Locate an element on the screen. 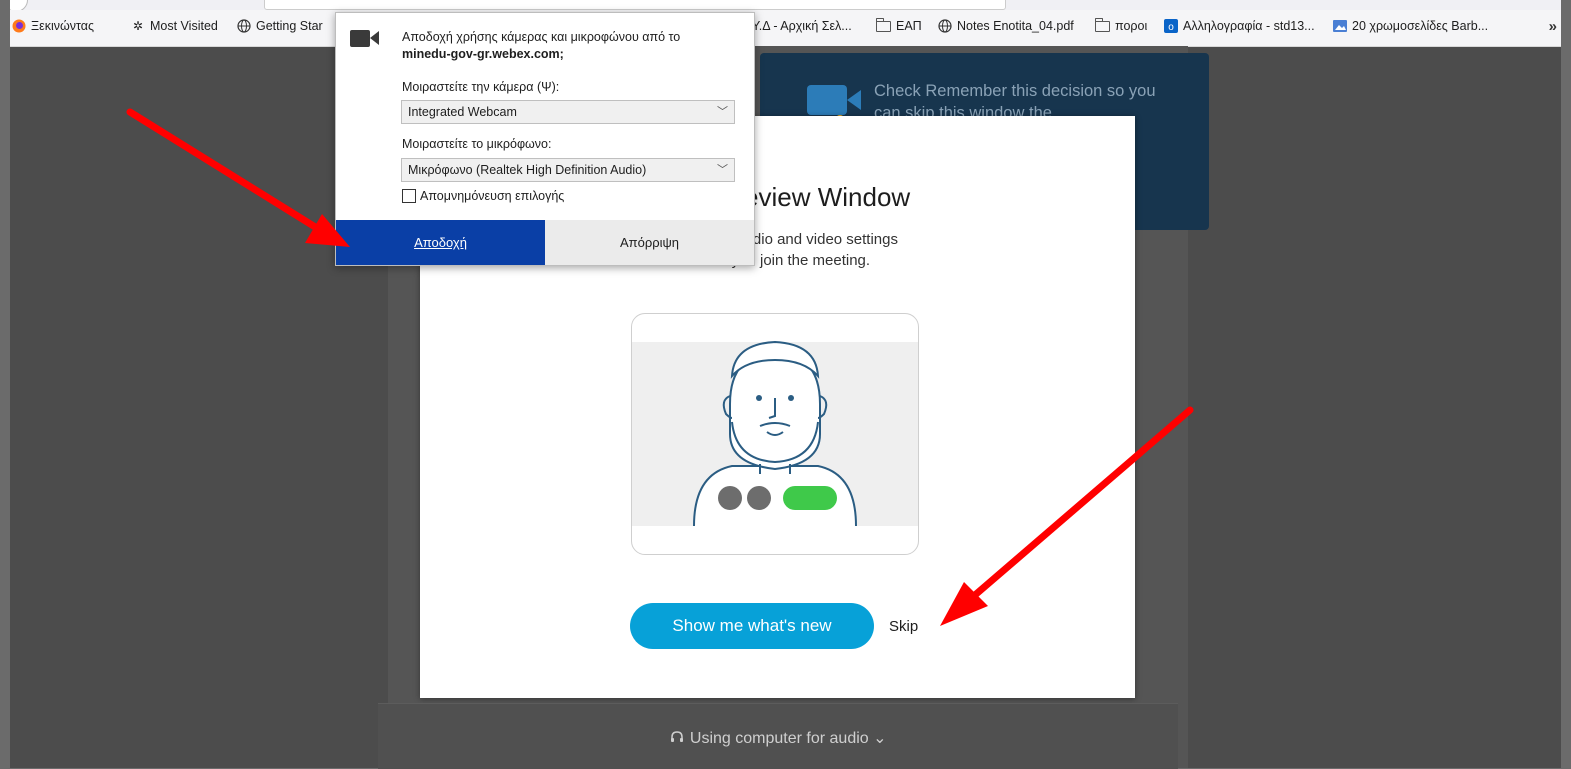  bookmark-item: ΕΑΠ is located at coordinates (899, 25).